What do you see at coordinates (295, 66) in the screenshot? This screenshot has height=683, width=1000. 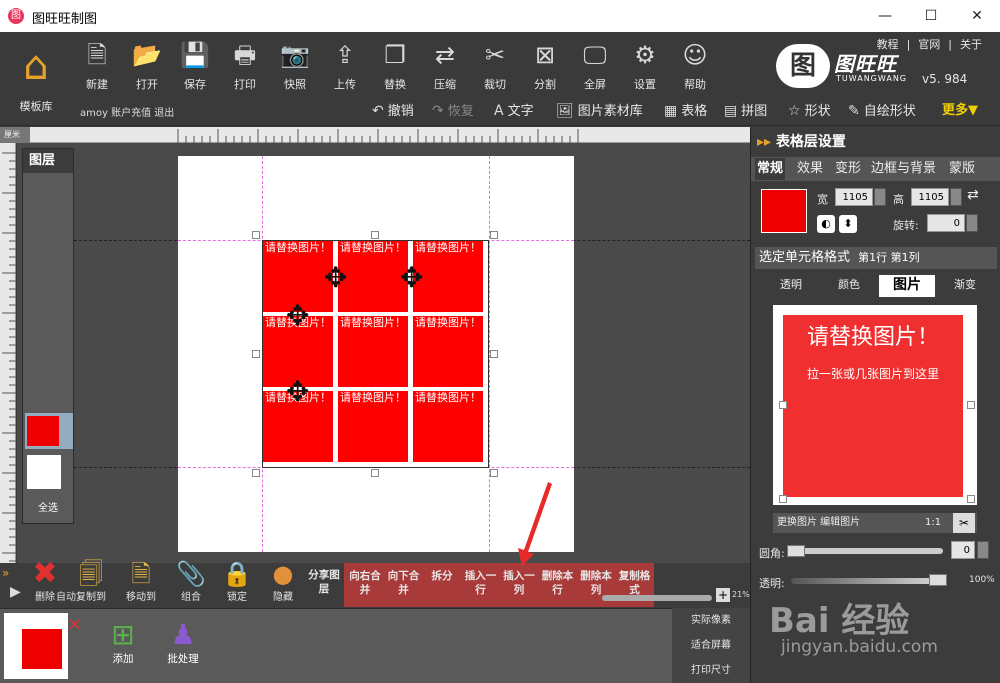 I see `snapshot-tool-button: 📷 快照` at bounding box center [295, 66].